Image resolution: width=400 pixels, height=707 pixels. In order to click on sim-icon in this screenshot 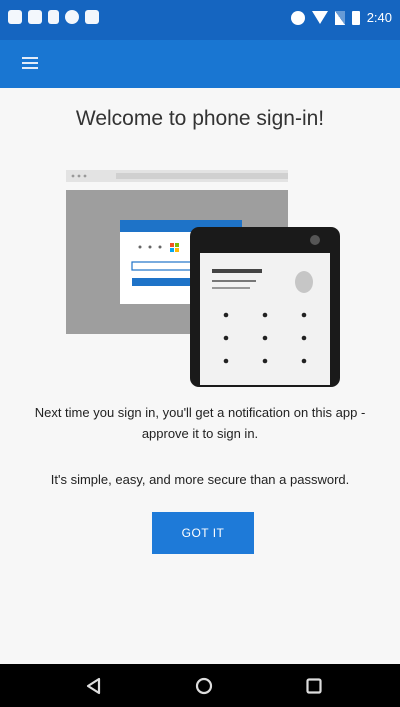, I will do `click(53, 17)`.